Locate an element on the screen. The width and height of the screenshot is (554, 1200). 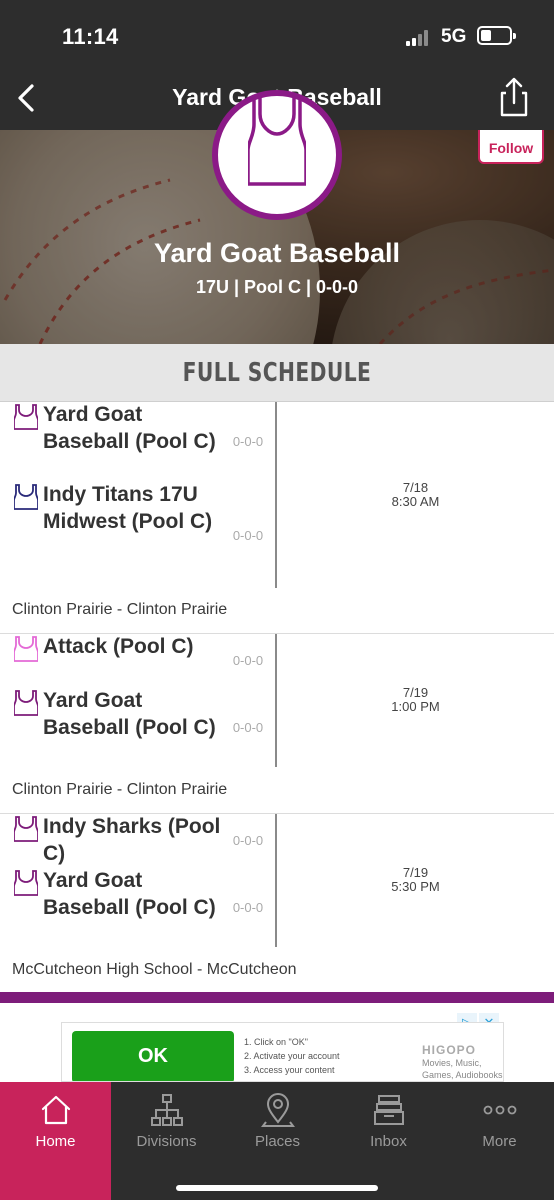
team-logo is located at coordinates (277, 155).